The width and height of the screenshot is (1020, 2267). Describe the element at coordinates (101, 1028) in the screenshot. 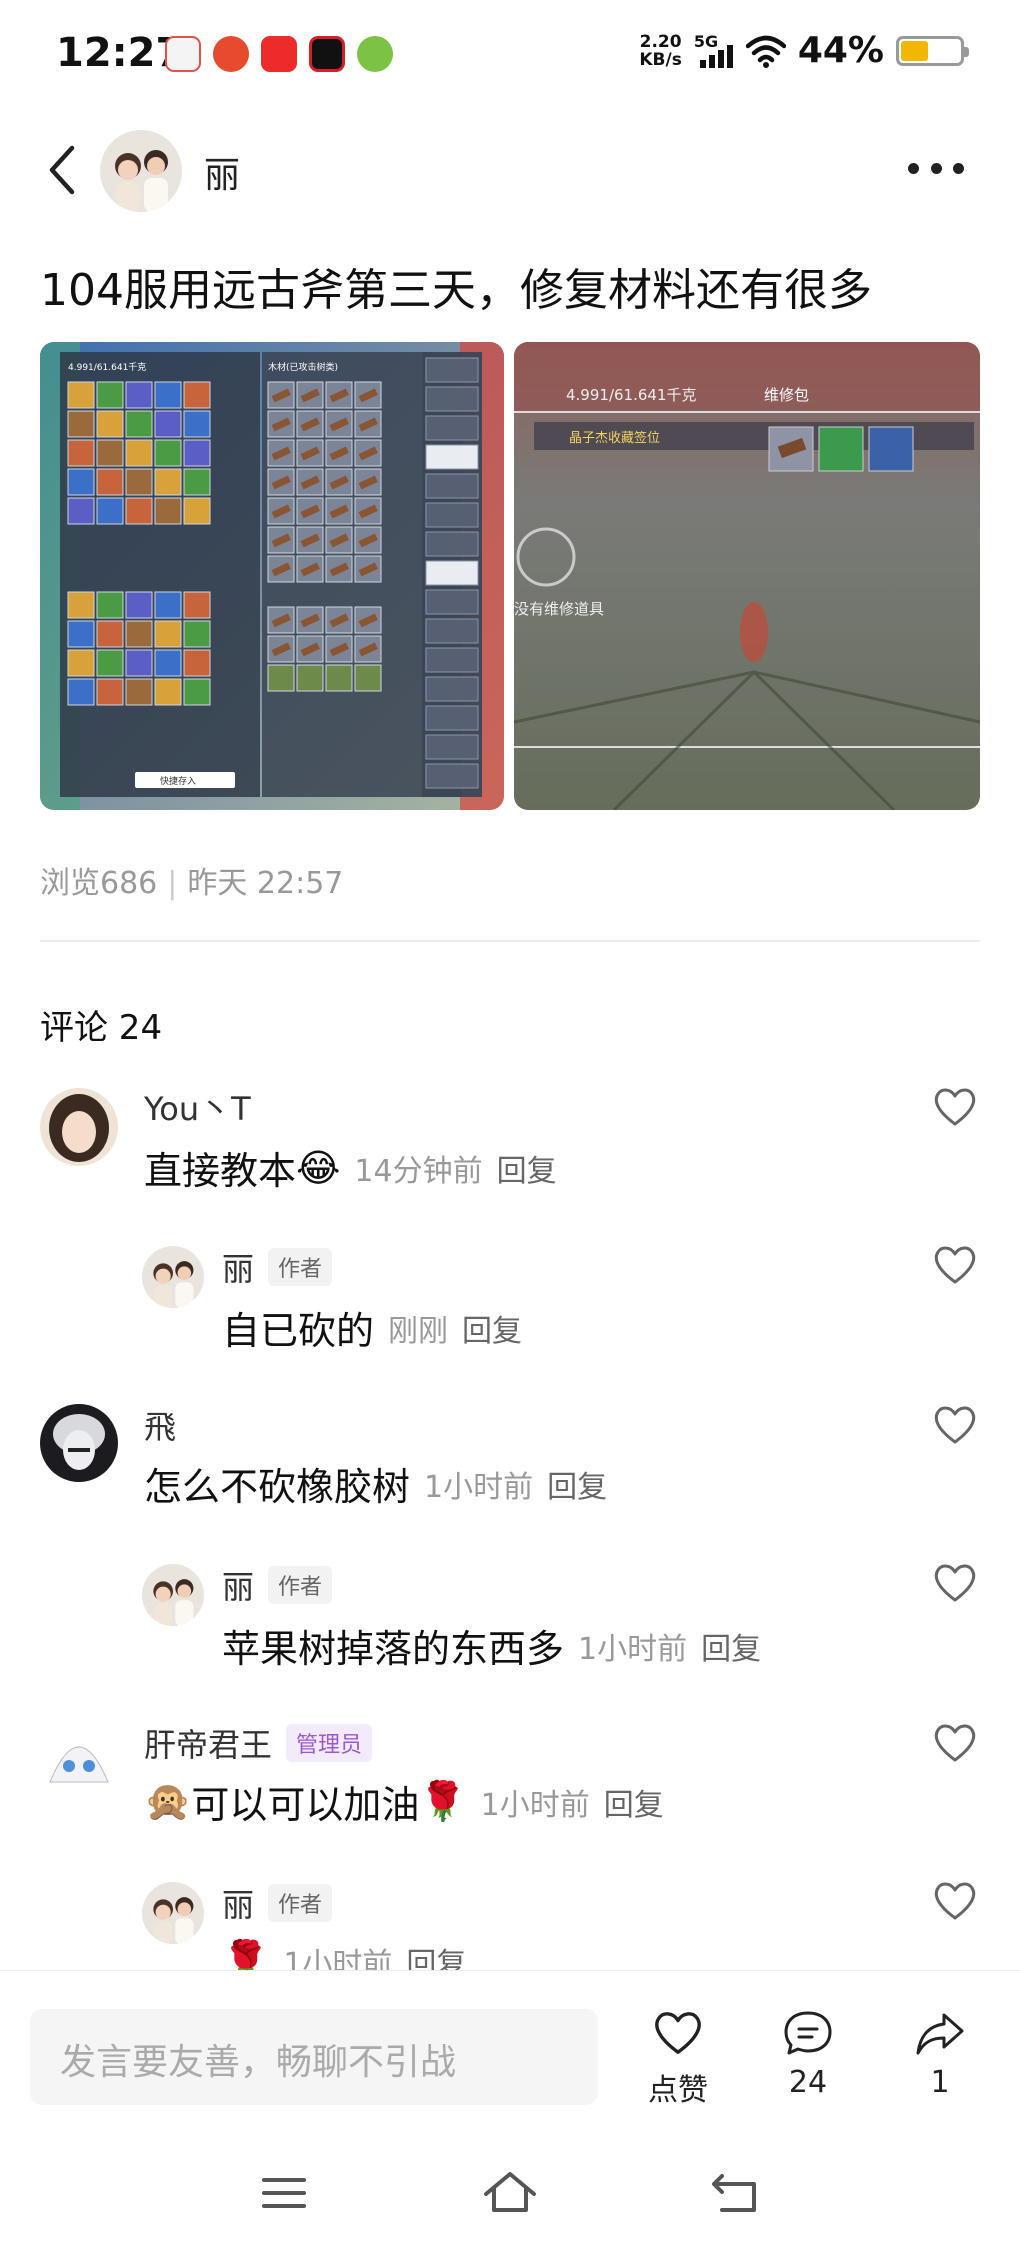

I see `comments-title: 评论 24` at that location.